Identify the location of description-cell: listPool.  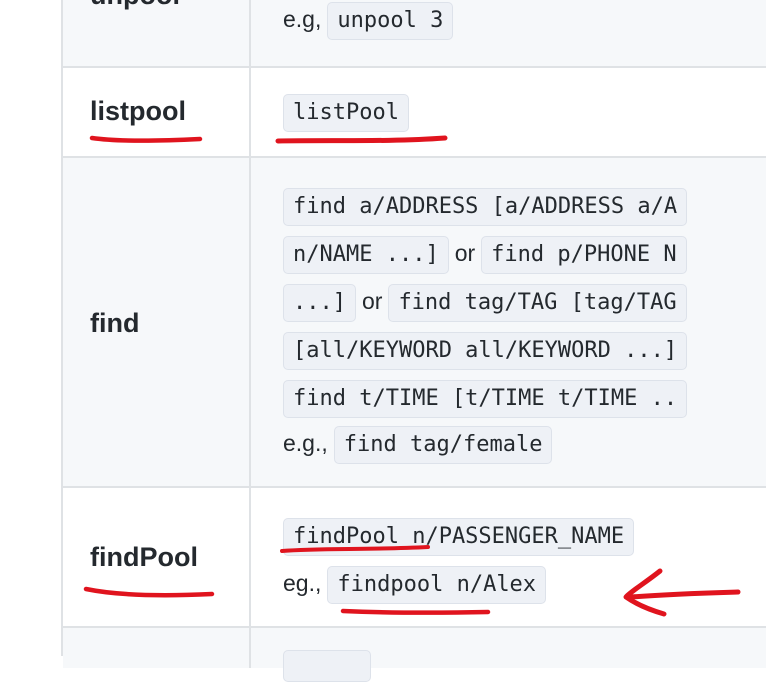
(524, 112).